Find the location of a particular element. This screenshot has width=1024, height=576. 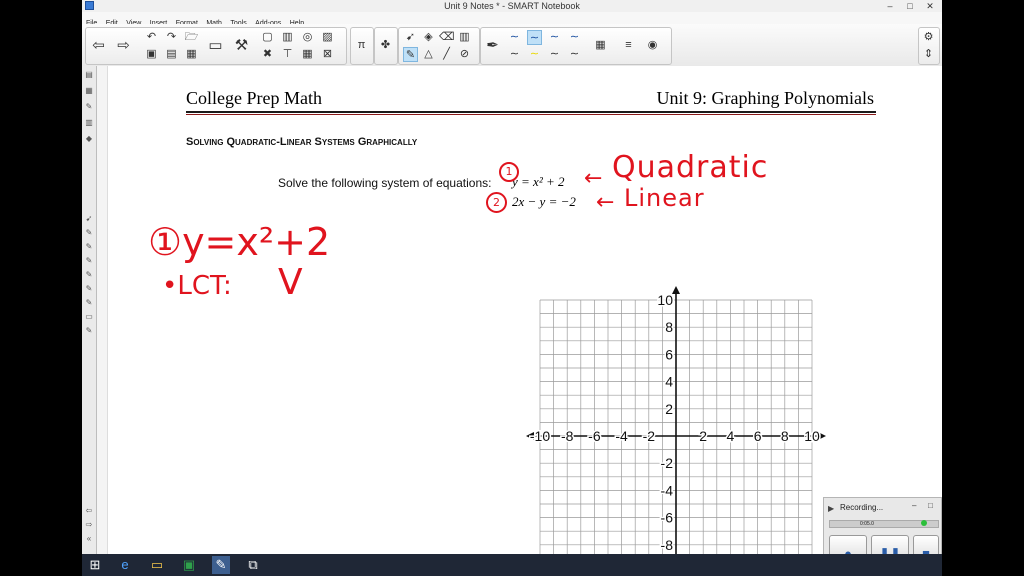

maximize-button: □ is located at coordinates (910, 6).